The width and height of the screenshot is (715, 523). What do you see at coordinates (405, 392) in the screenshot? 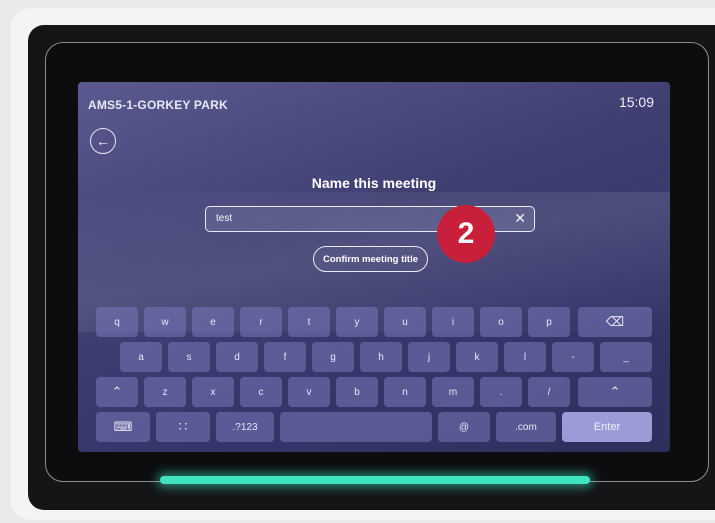
I see `key-n: n` at bounding box center [405, 392].